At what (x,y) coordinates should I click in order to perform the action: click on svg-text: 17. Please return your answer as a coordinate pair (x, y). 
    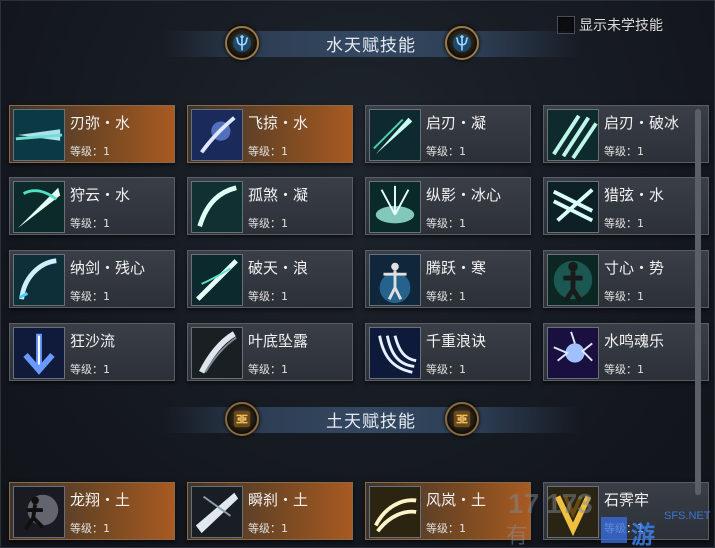
    Looking at the image, I should click on (523, 503).